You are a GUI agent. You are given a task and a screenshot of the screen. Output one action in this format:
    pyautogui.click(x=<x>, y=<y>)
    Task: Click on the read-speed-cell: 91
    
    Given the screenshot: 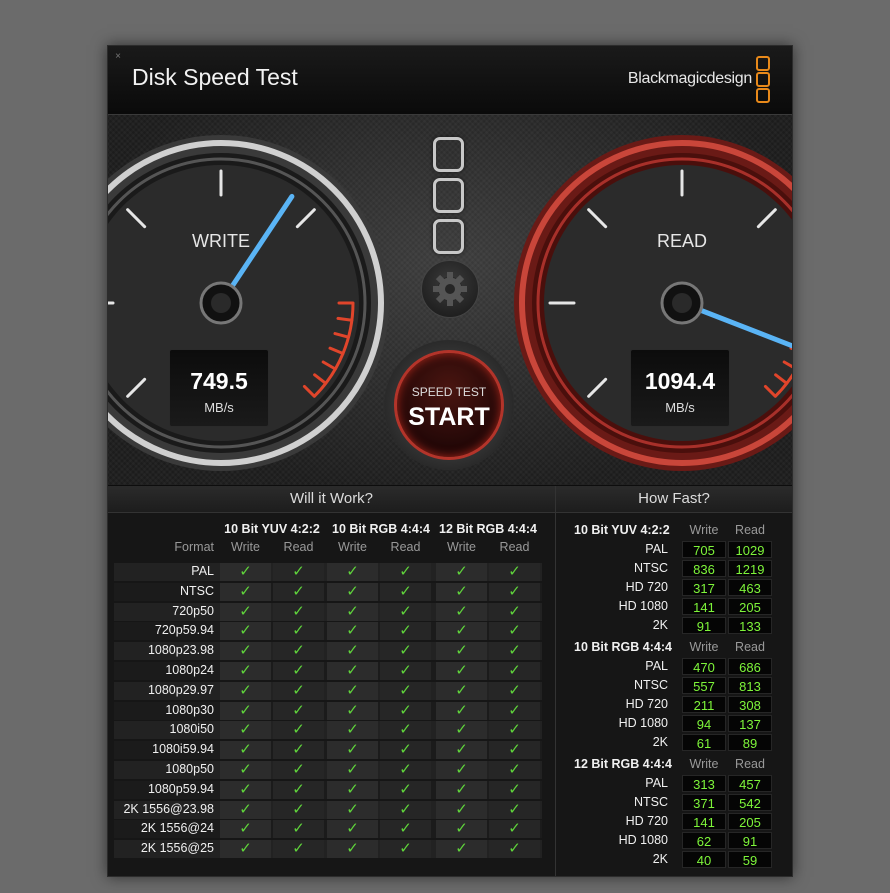 What is the action you would take?
    pyautogui.click(x=750, y=840)
    